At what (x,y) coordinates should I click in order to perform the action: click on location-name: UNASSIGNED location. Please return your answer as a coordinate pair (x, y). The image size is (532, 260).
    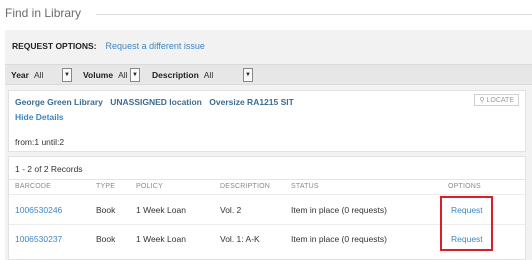
    Looking at the image, I should click on (156, 102).